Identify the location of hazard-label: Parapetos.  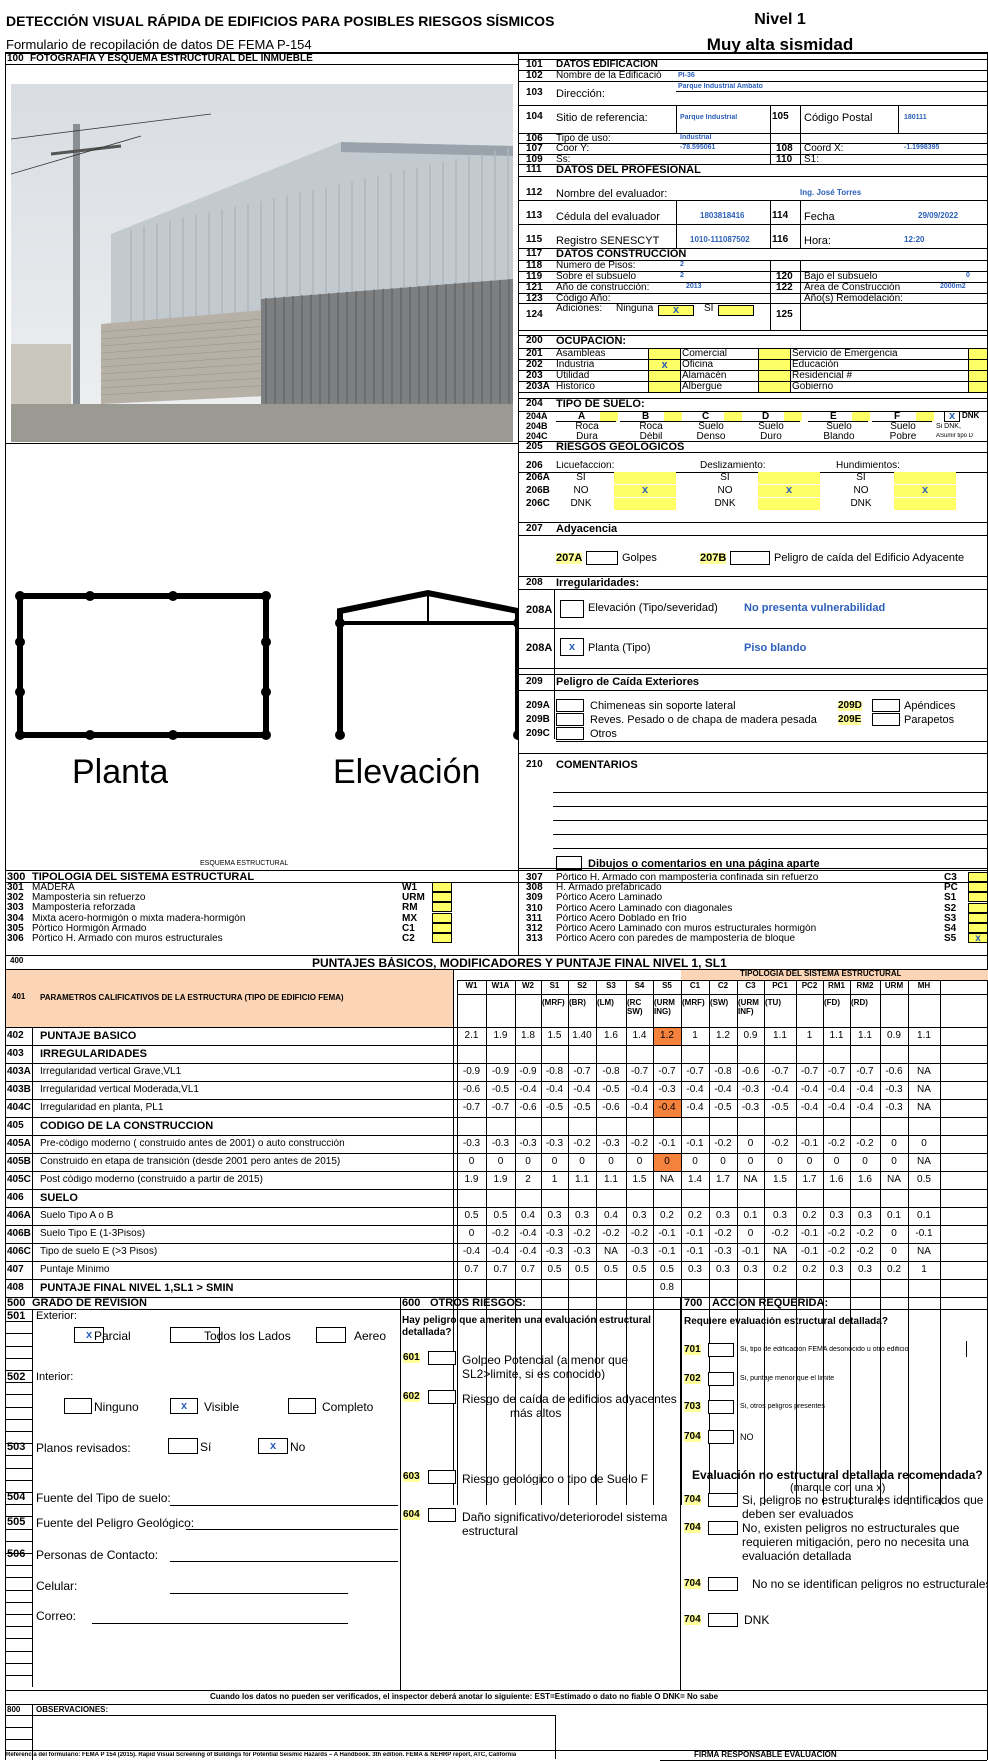
(929, 720).